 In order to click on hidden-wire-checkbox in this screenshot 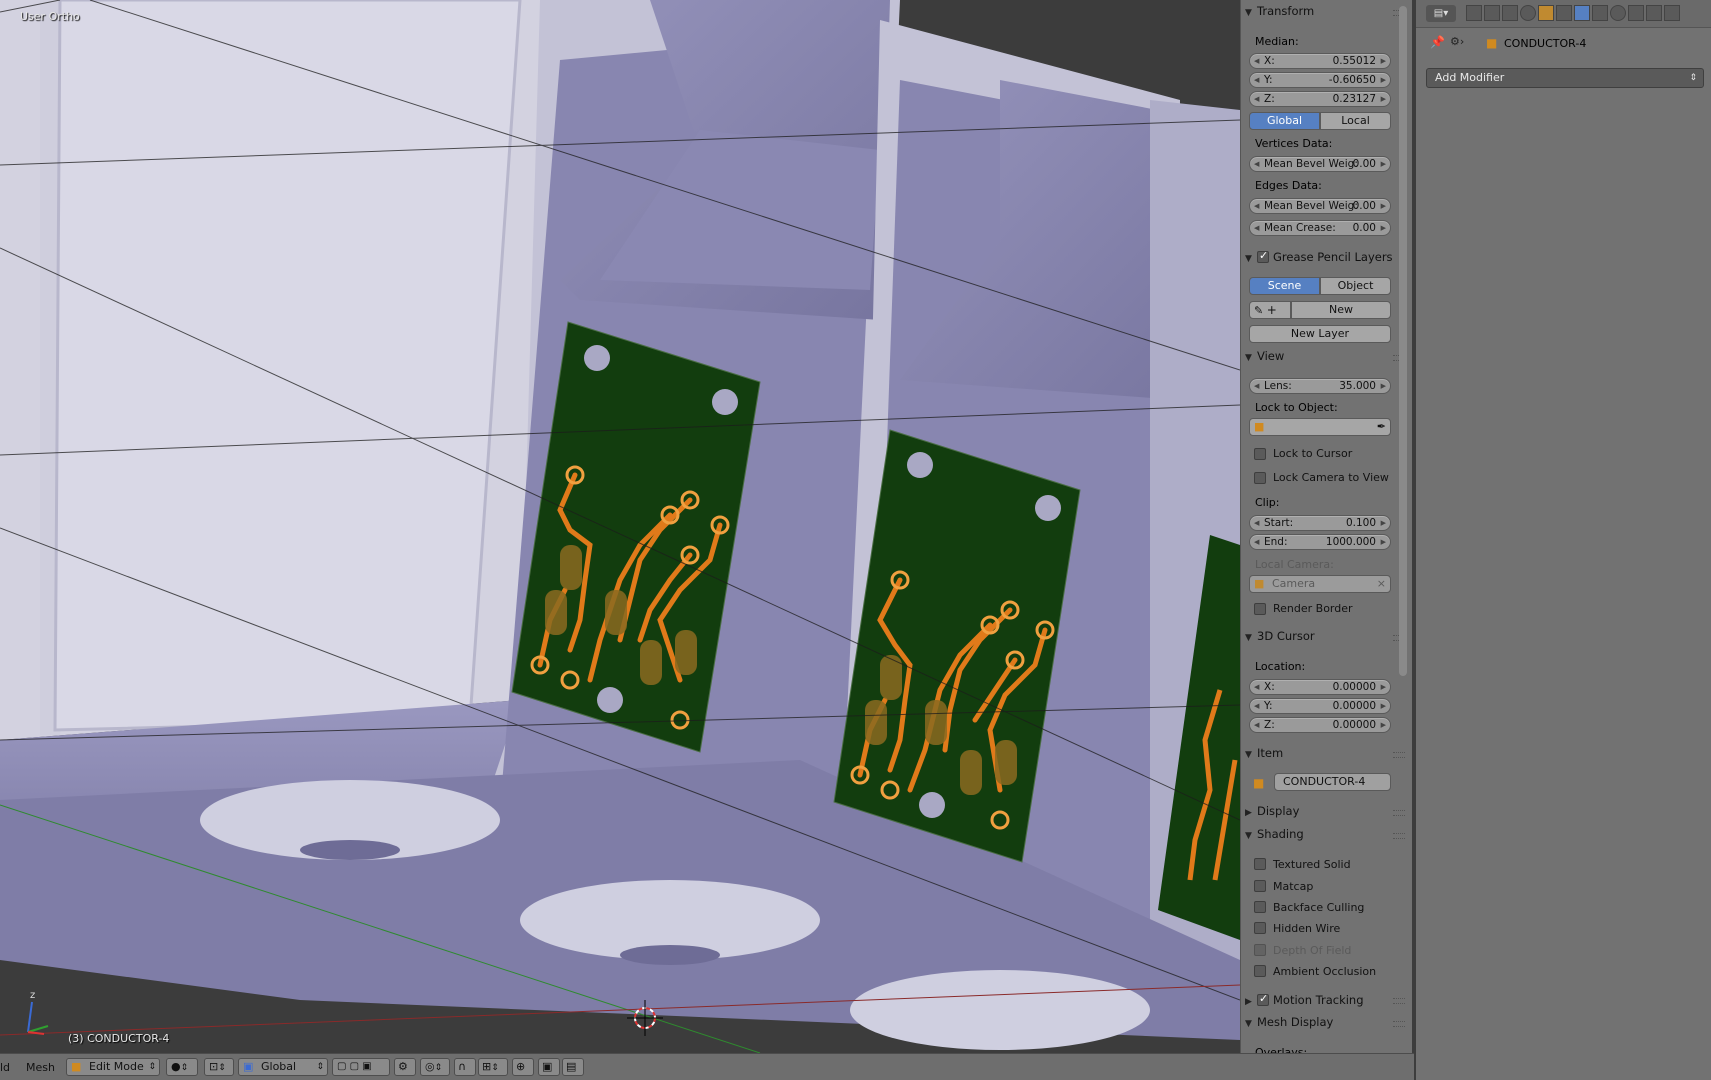, I will do `click(1260, 928)`.